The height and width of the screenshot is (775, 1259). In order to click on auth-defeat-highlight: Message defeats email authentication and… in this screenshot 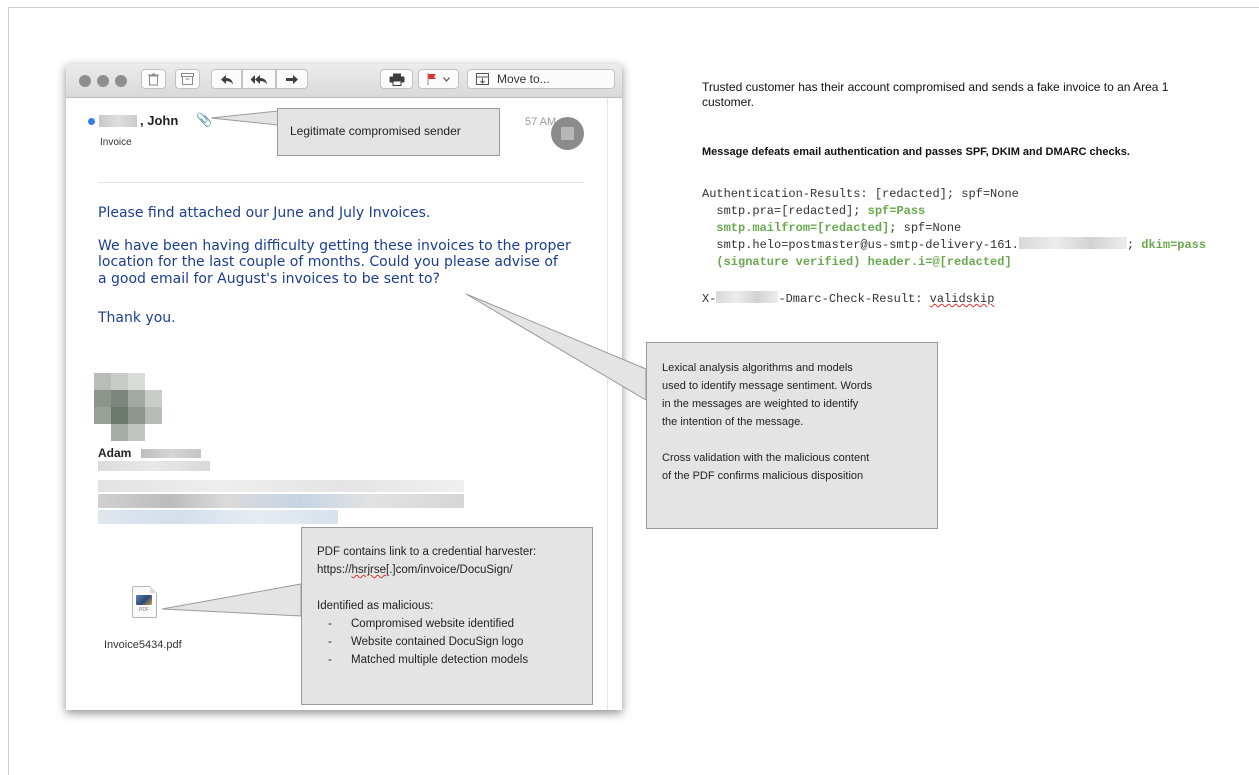, I will do `click(916, 152)`.